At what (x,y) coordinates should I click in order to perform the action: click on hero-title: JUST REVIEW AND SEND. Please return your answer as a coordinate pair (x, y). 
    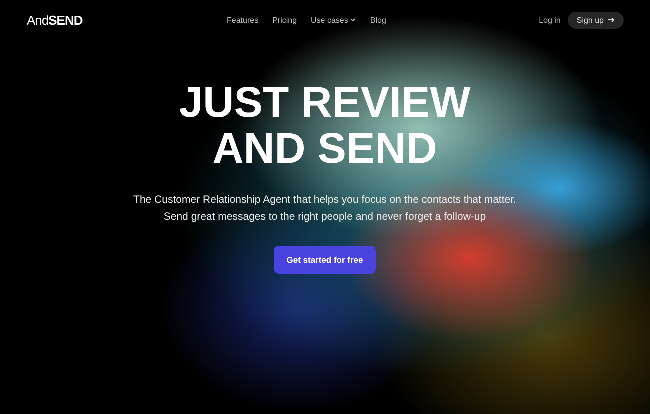
    Looking at the image, I should click on (325, 126).